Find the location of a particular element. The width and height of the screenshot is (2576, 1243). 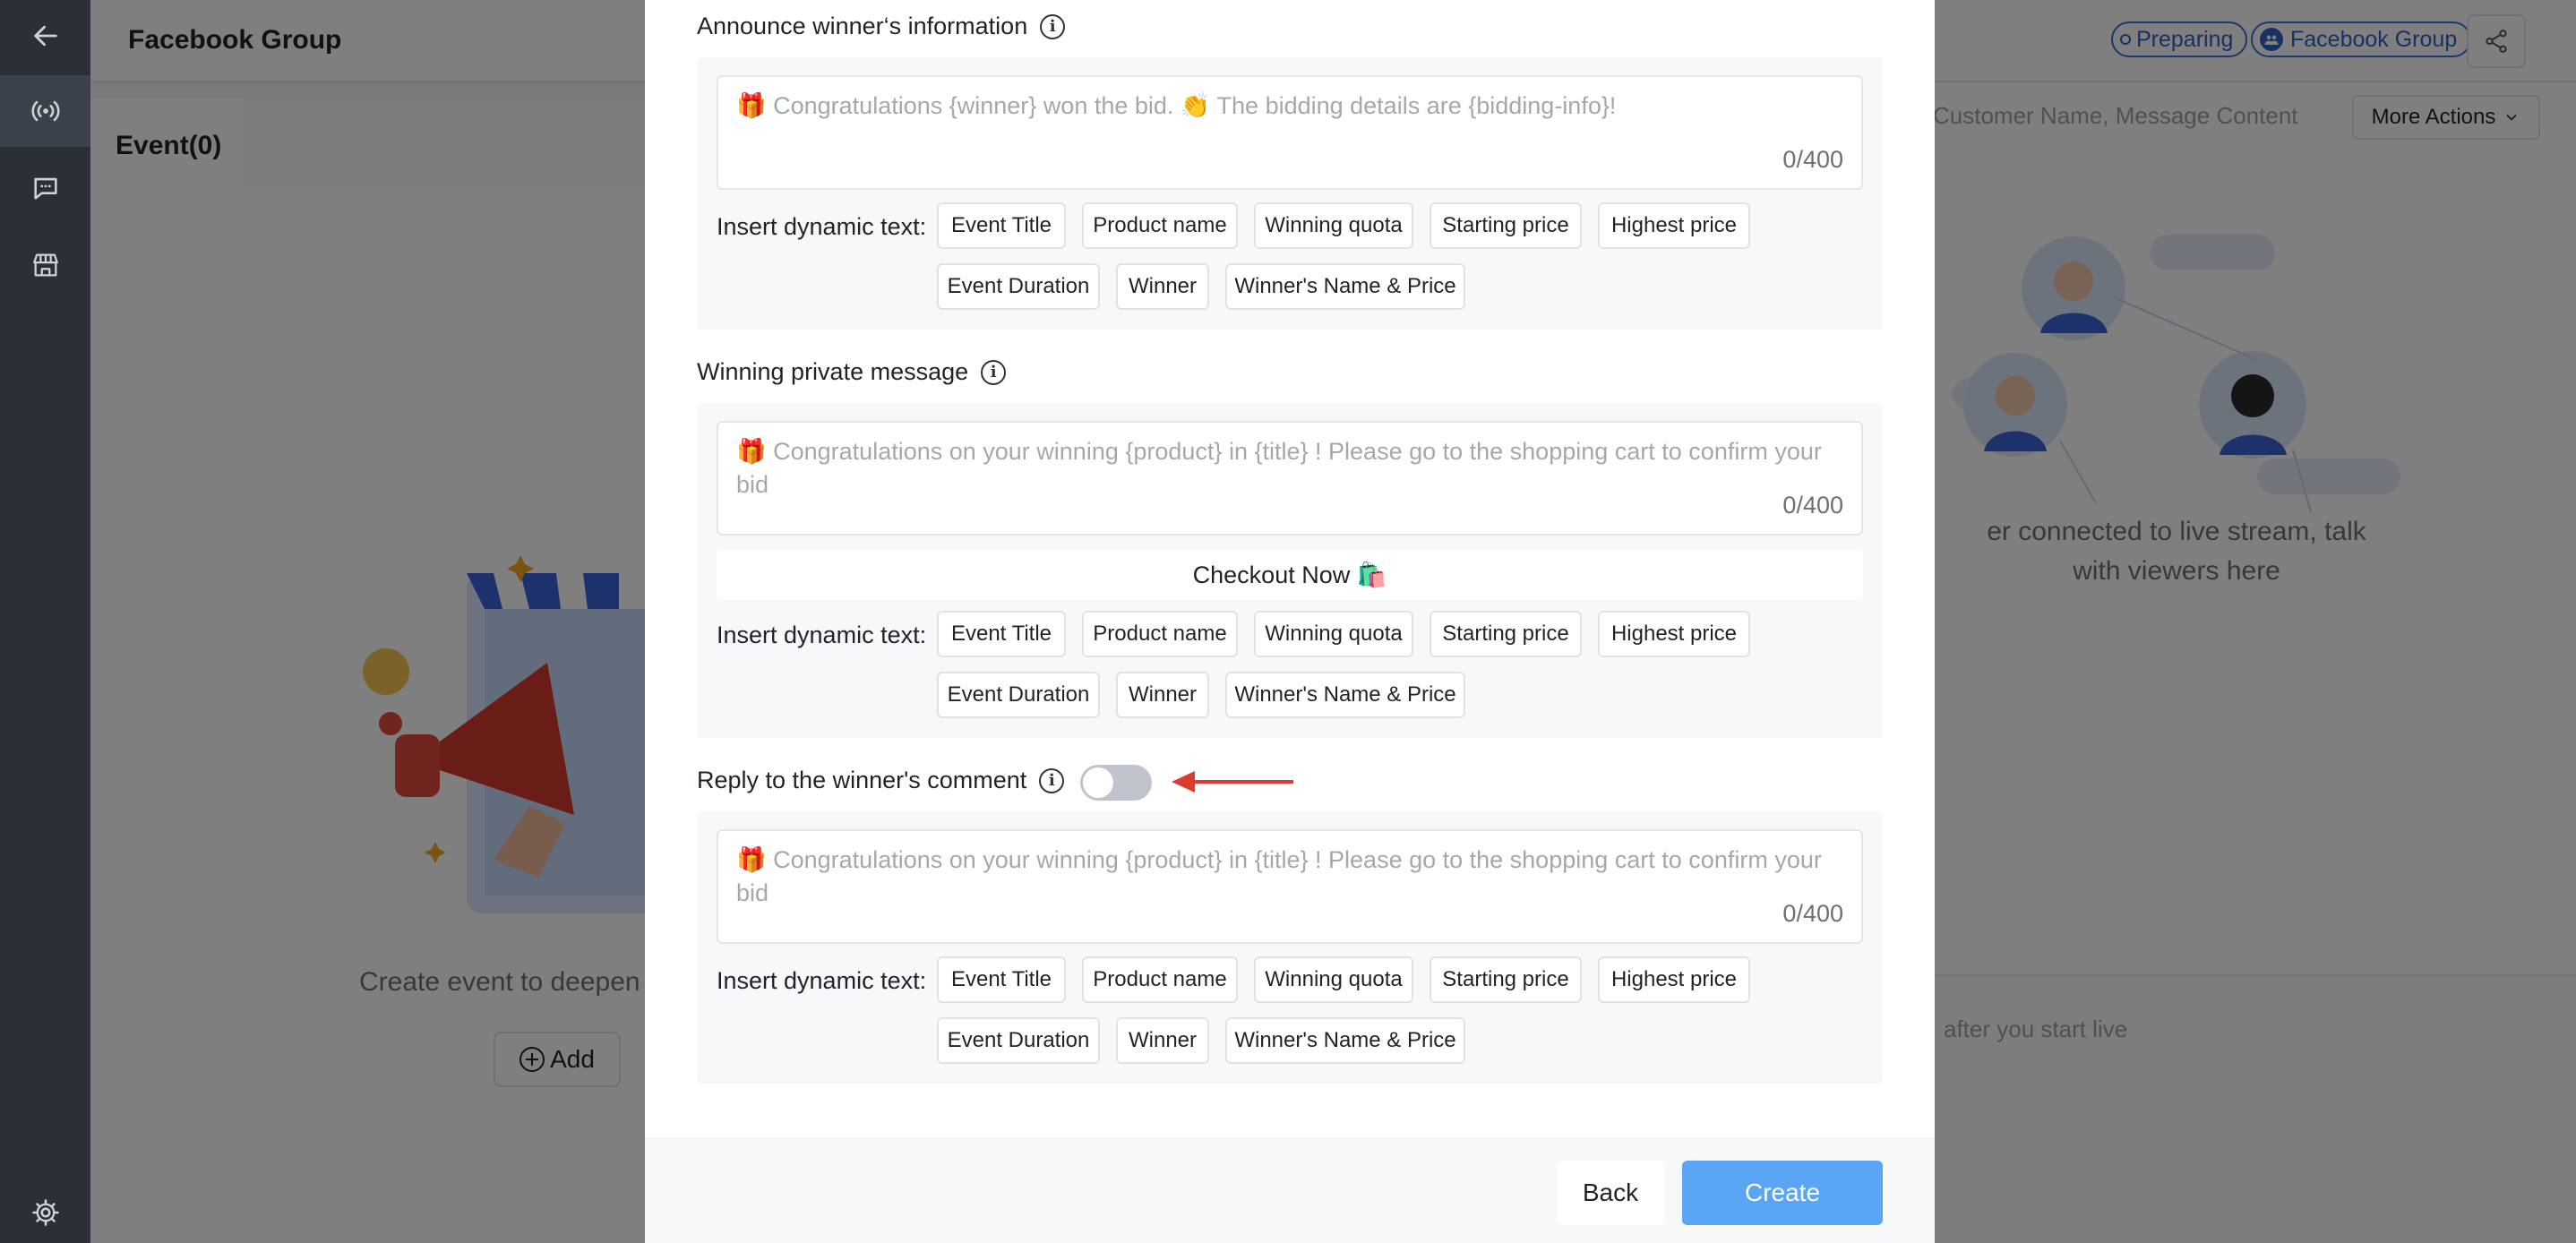

private-message-title-text: Winning private message is located at coordinates (833, 371).